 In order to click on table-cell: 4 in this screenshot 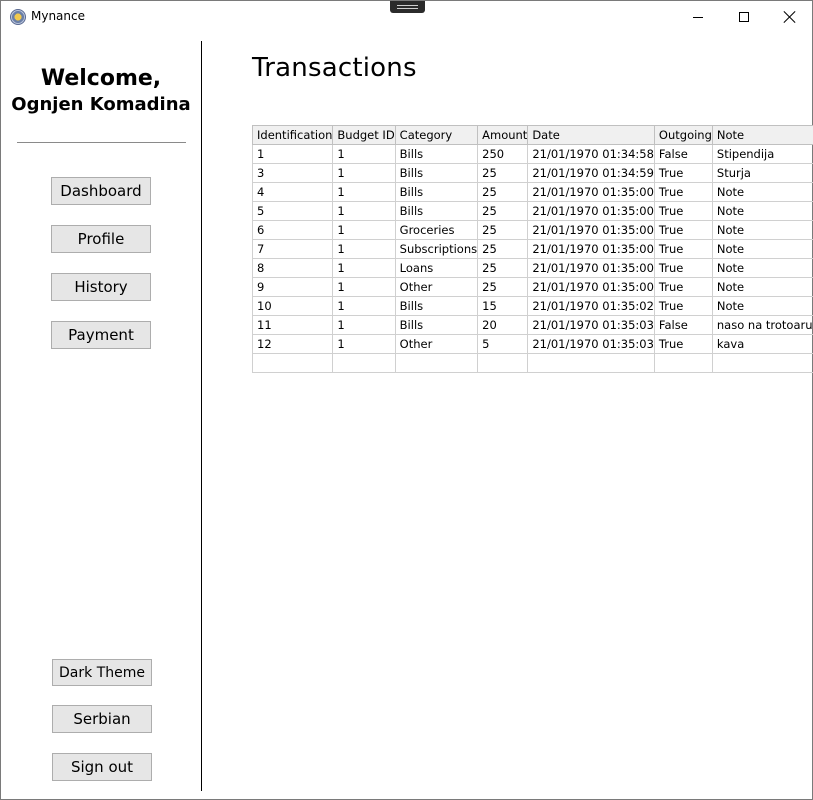, I will do `click(292, 192)`.